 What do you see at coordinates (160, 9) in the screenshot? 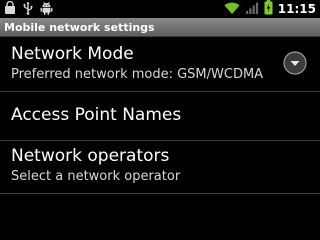
I see `status-bar: 11:15` at bounding box center [160, 9].